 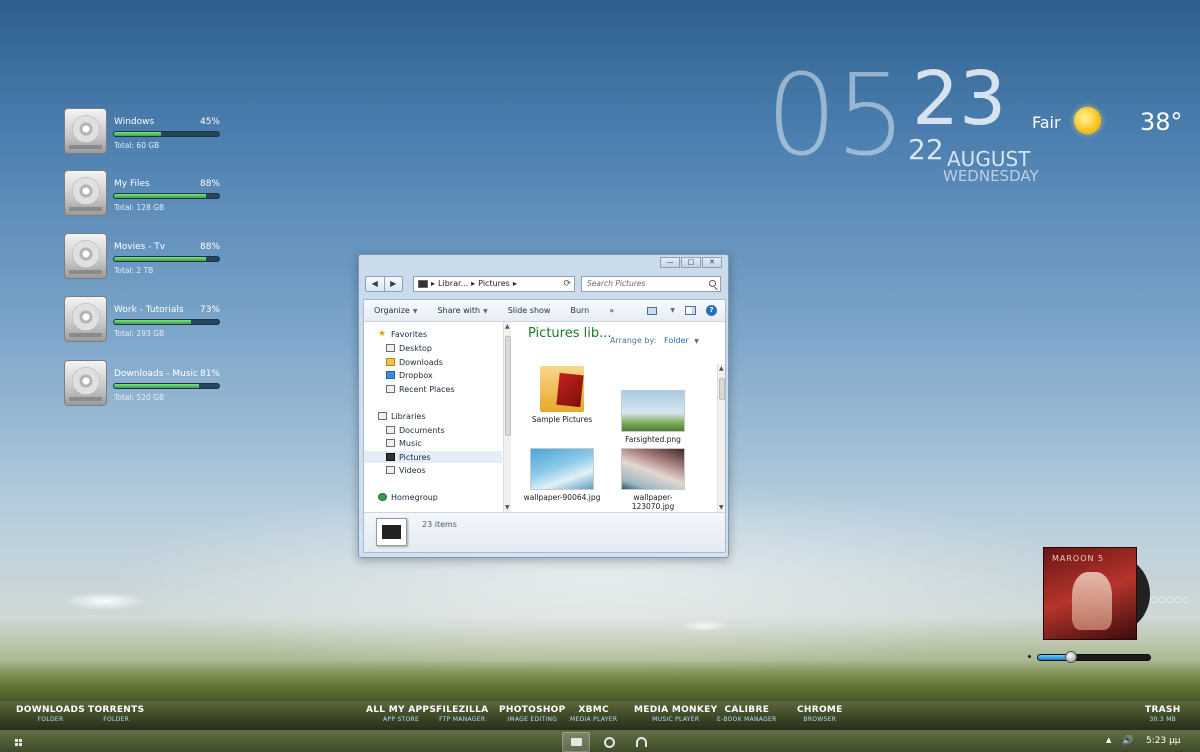 What do you see at coordinates (116, 710) in the screenshot?
I see `dock-label: TORRENTS` at bounding box center [116, 710].